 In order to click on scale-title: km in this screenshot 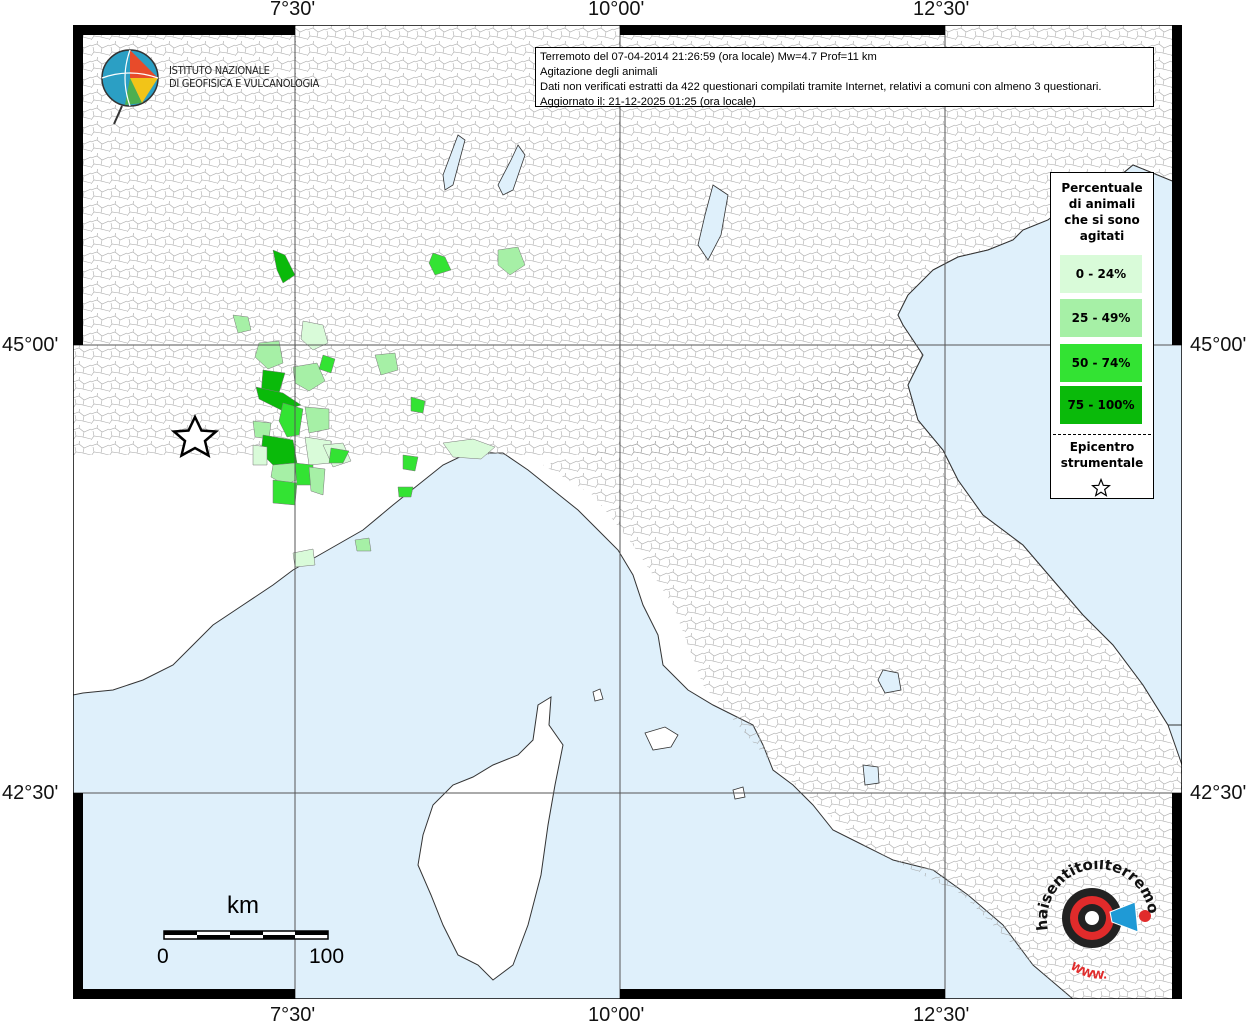, I will do `click(243, 905)`.